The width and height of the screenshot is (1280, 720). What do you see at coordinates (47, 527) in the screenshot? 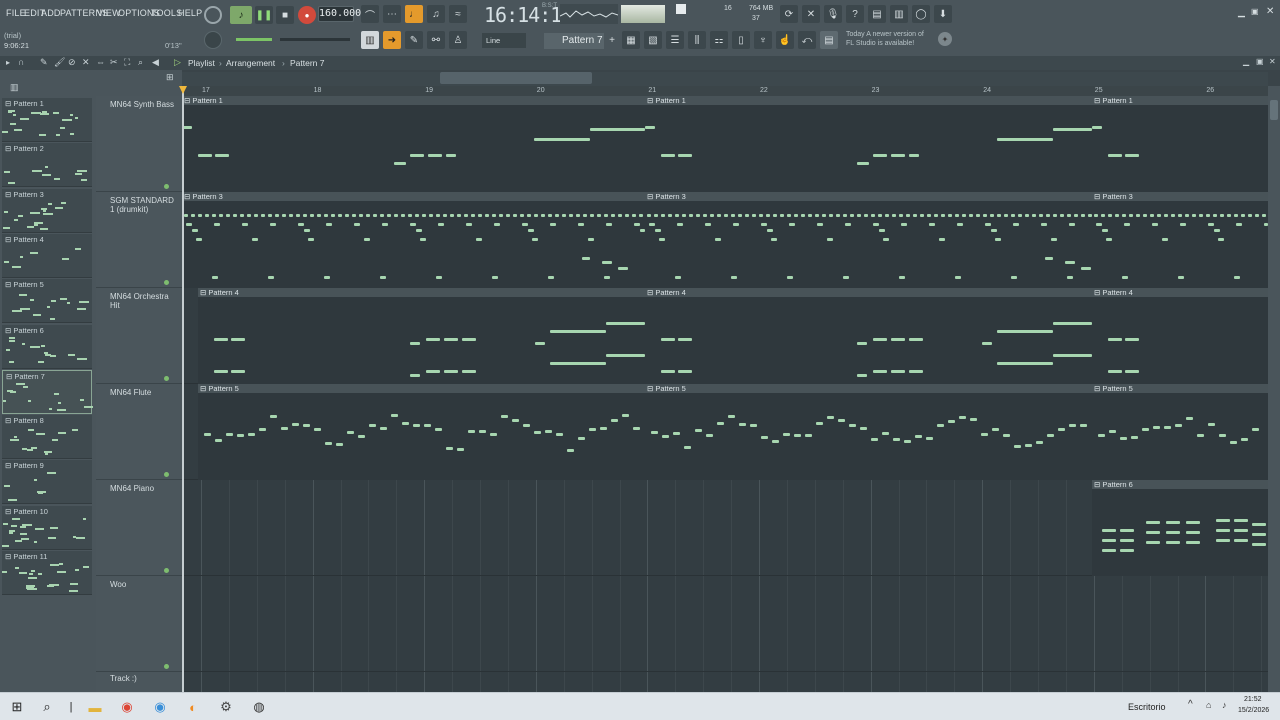
I see `pattern-thumbnail: ⊟ Pattern 10` at bounding box center [47, 527].